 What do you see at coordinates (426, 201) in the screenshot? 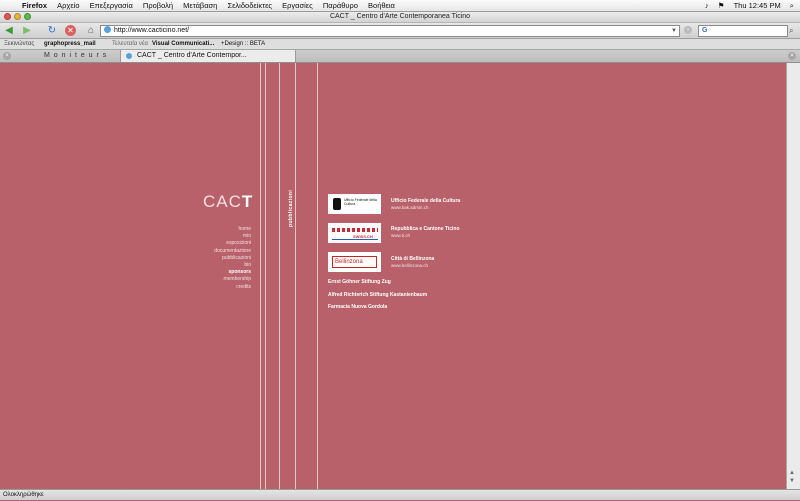
I see `sponsor-title: Ufficio Federale della Cultura` at bounding box center [426, 201].